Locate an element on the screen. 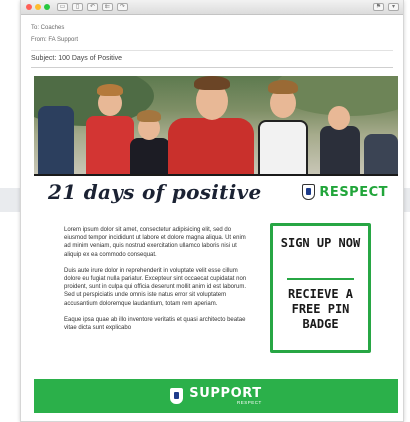  minimize-window-button is located at coordinates (38, 7).